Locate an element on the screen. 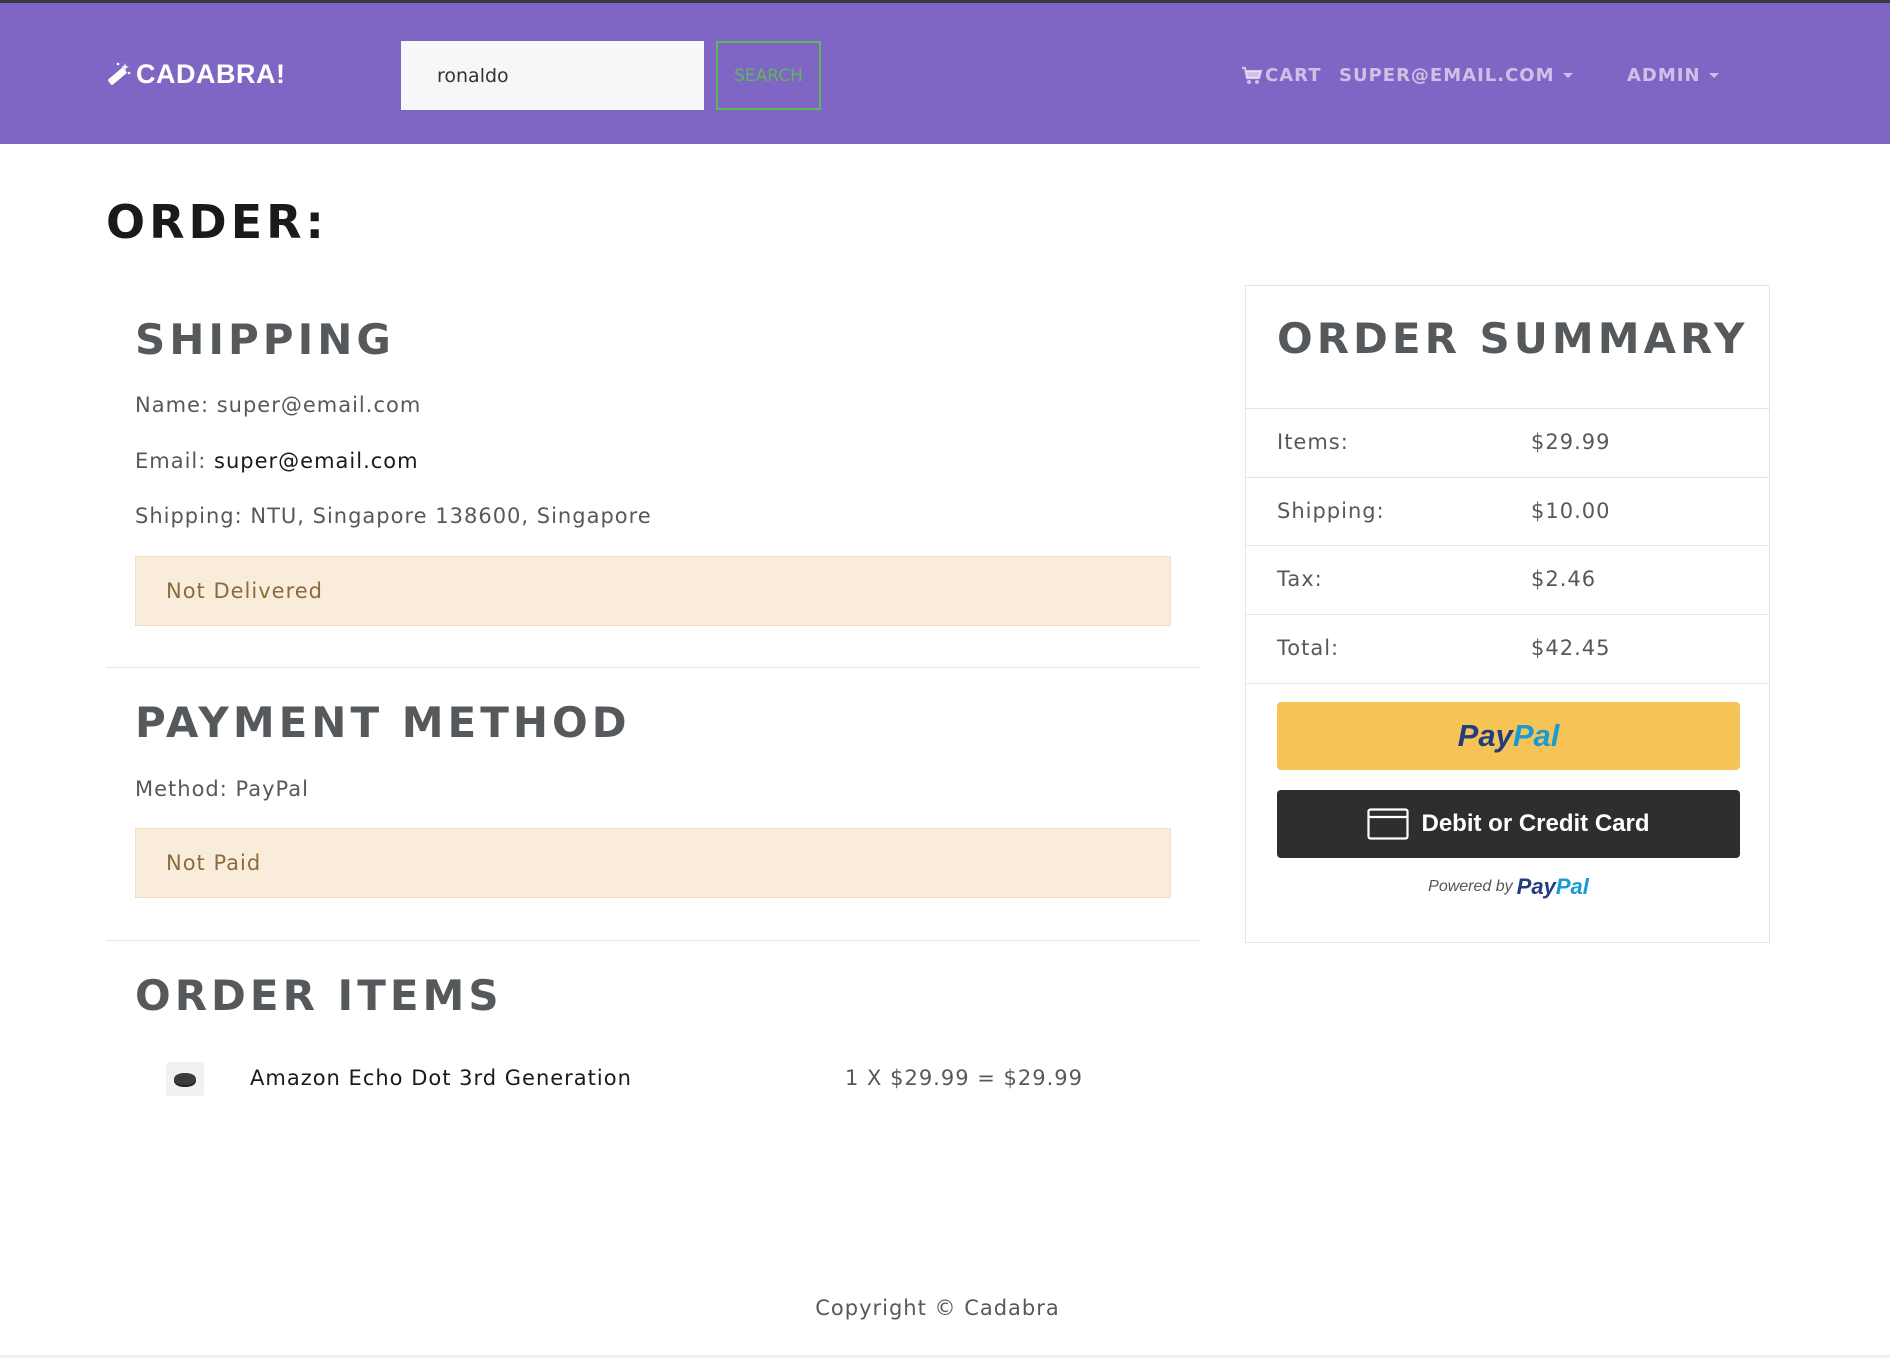  payment-status-text: Not Paid is located at coordinates (214, 863).